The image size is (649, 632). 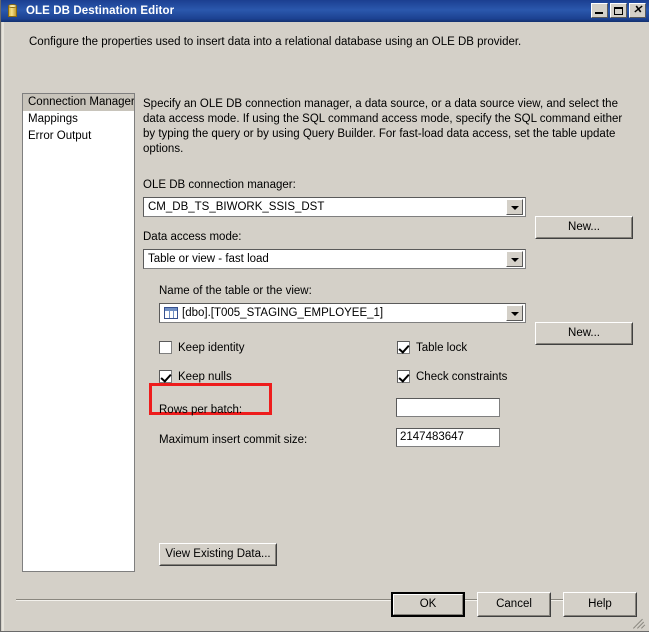 What do you see at coordinates (13, 11) in the screenshot?
I see `database-cylinder-icon` at bounding box center [13, 11].